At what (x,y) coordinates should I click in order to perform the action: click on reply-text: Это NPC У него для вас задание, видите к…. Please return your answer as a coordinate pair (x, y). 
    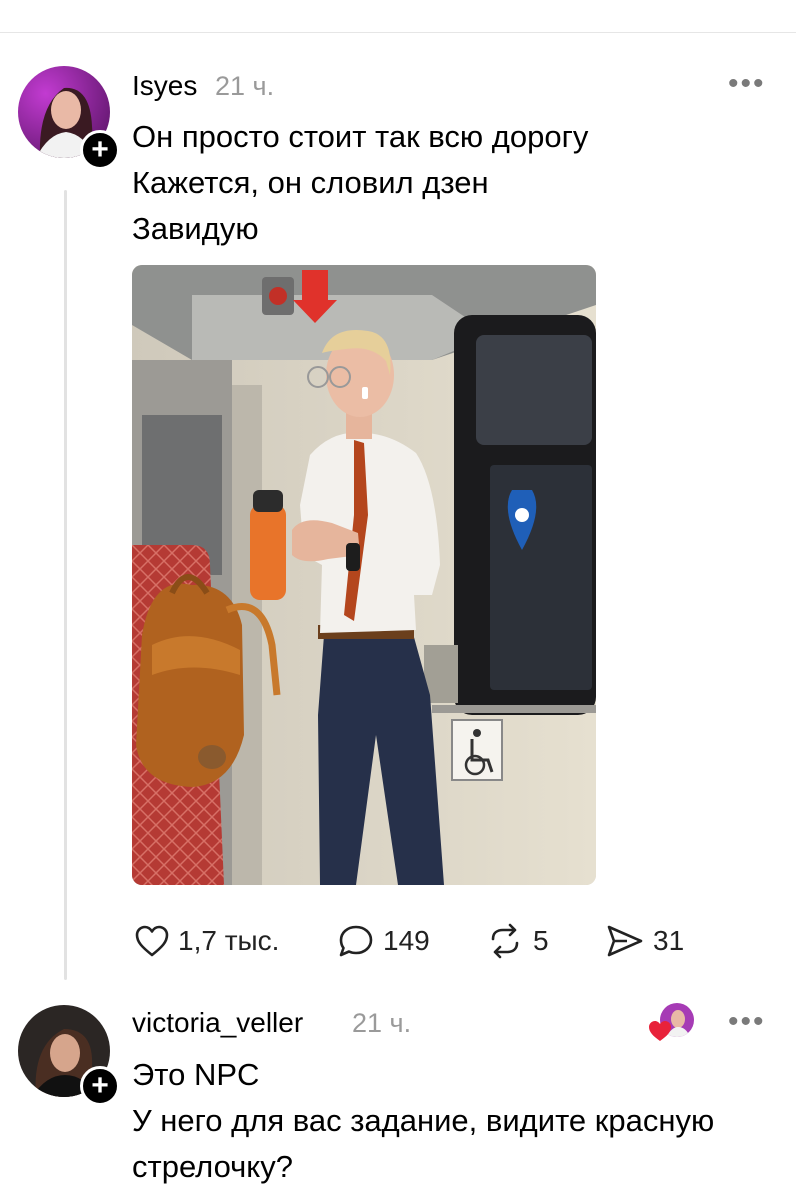
    Looking at the image, I should click on (423, 1121).